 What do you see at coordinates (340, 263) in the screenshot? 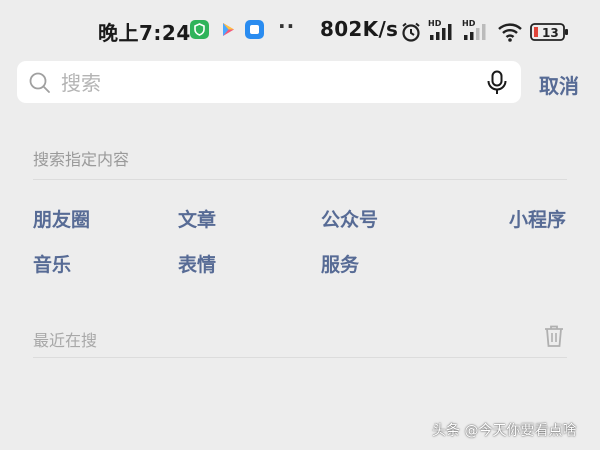
I see `option-services: 服务` at bounding box center [340, 263].